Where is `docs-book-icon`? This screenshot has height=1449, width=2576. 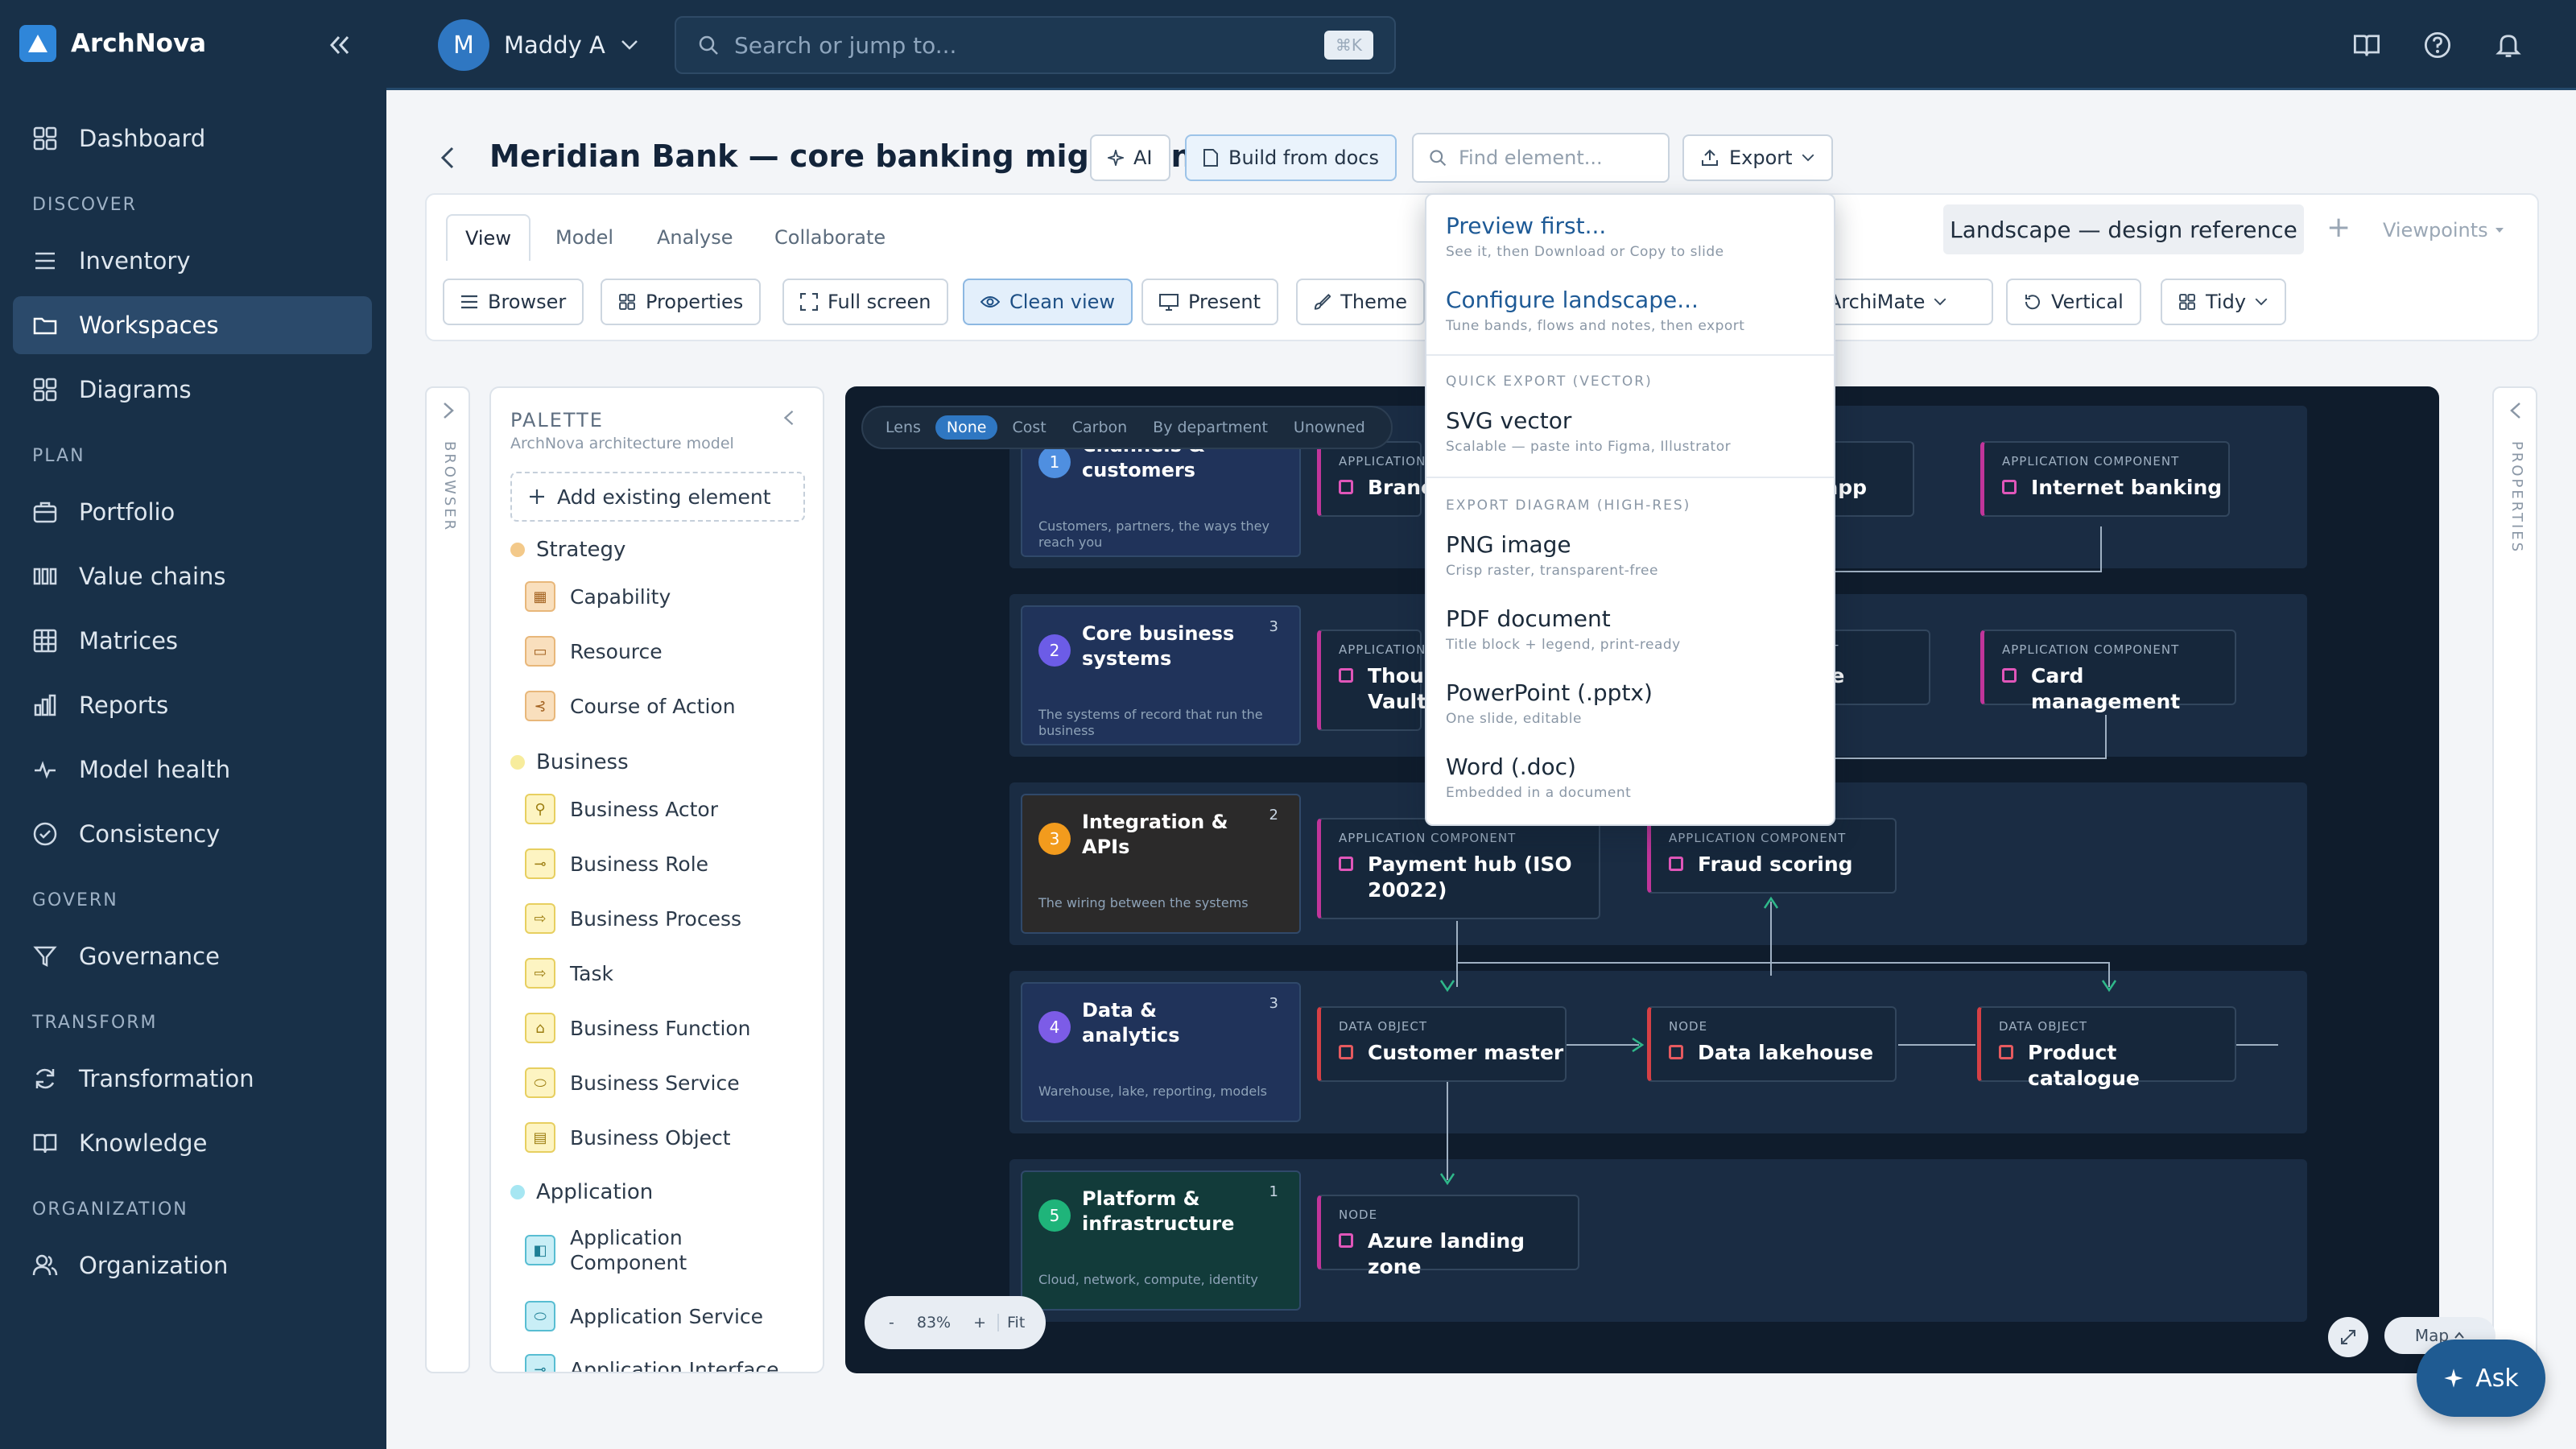
docs-book-icon is located at coordinates (2366, 45).